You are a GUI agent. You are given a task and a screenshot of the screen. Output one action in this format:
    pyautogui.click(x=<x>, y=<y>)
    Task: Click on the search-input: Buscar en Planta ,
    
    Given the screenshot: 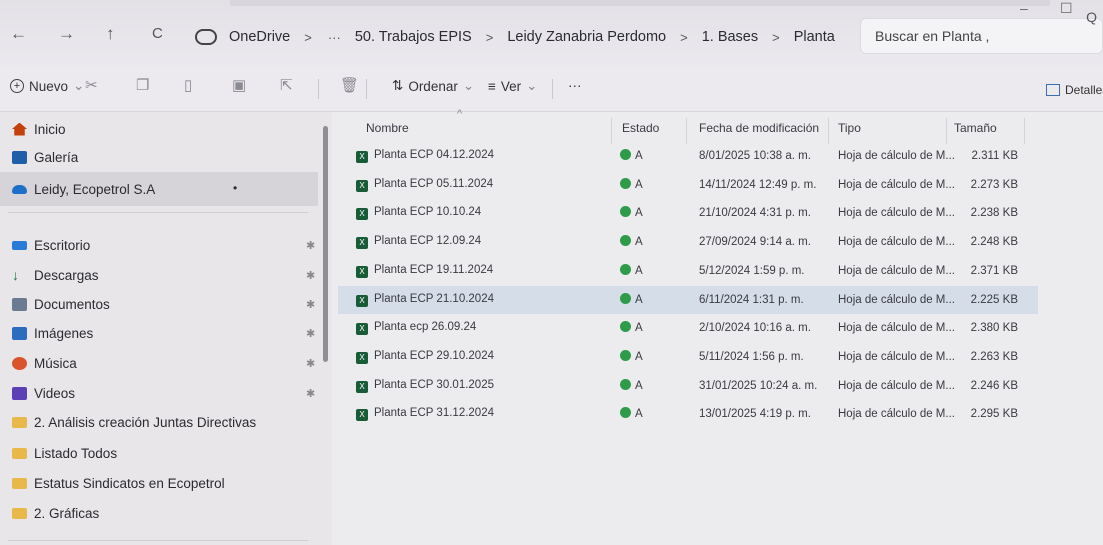 What is the action you would take?
    pyautogui.click(x=981, y=36)
    